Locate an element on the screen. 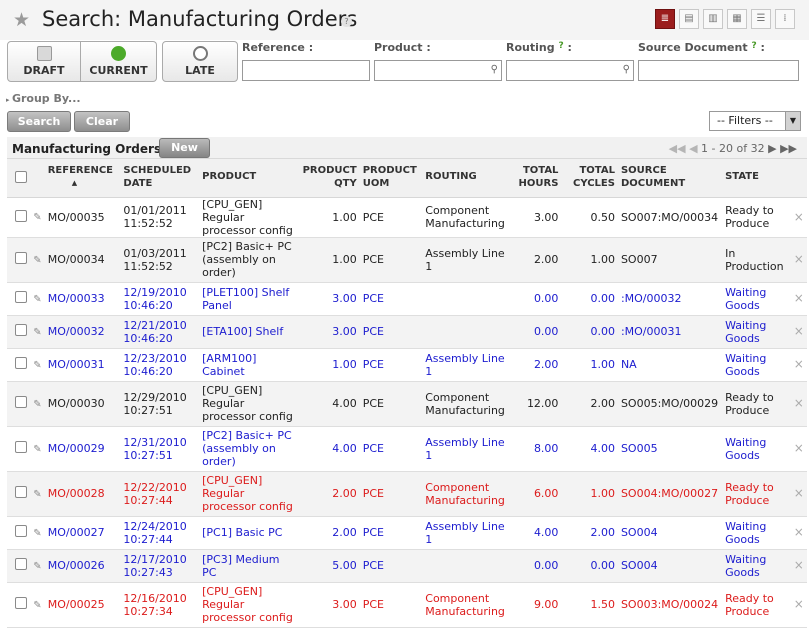 The image size is (809, 642). favorite-star-icon: ★ is located at coordinates (21, 20).